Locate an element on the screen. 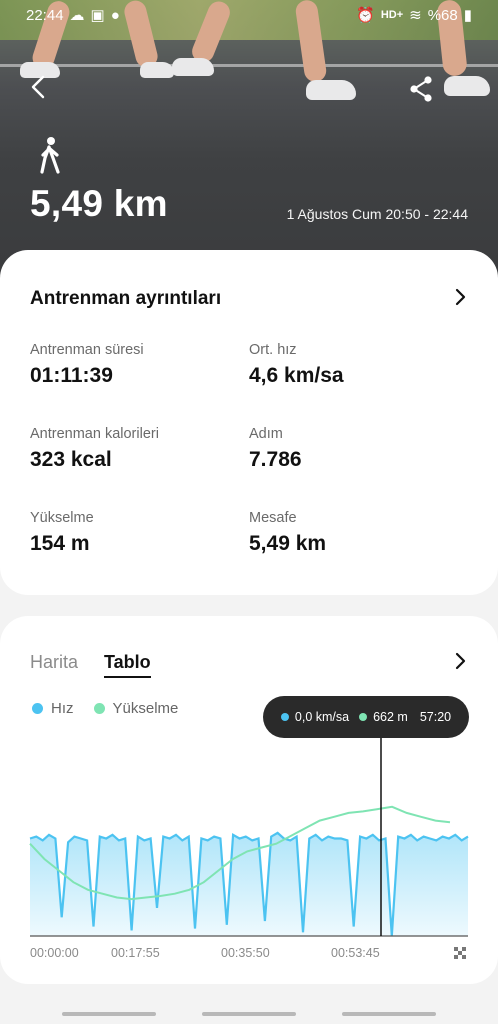 This screenshot has width=498, height=1024. x-tick-label: 00:53:45 is located at coordinates (355, 953).